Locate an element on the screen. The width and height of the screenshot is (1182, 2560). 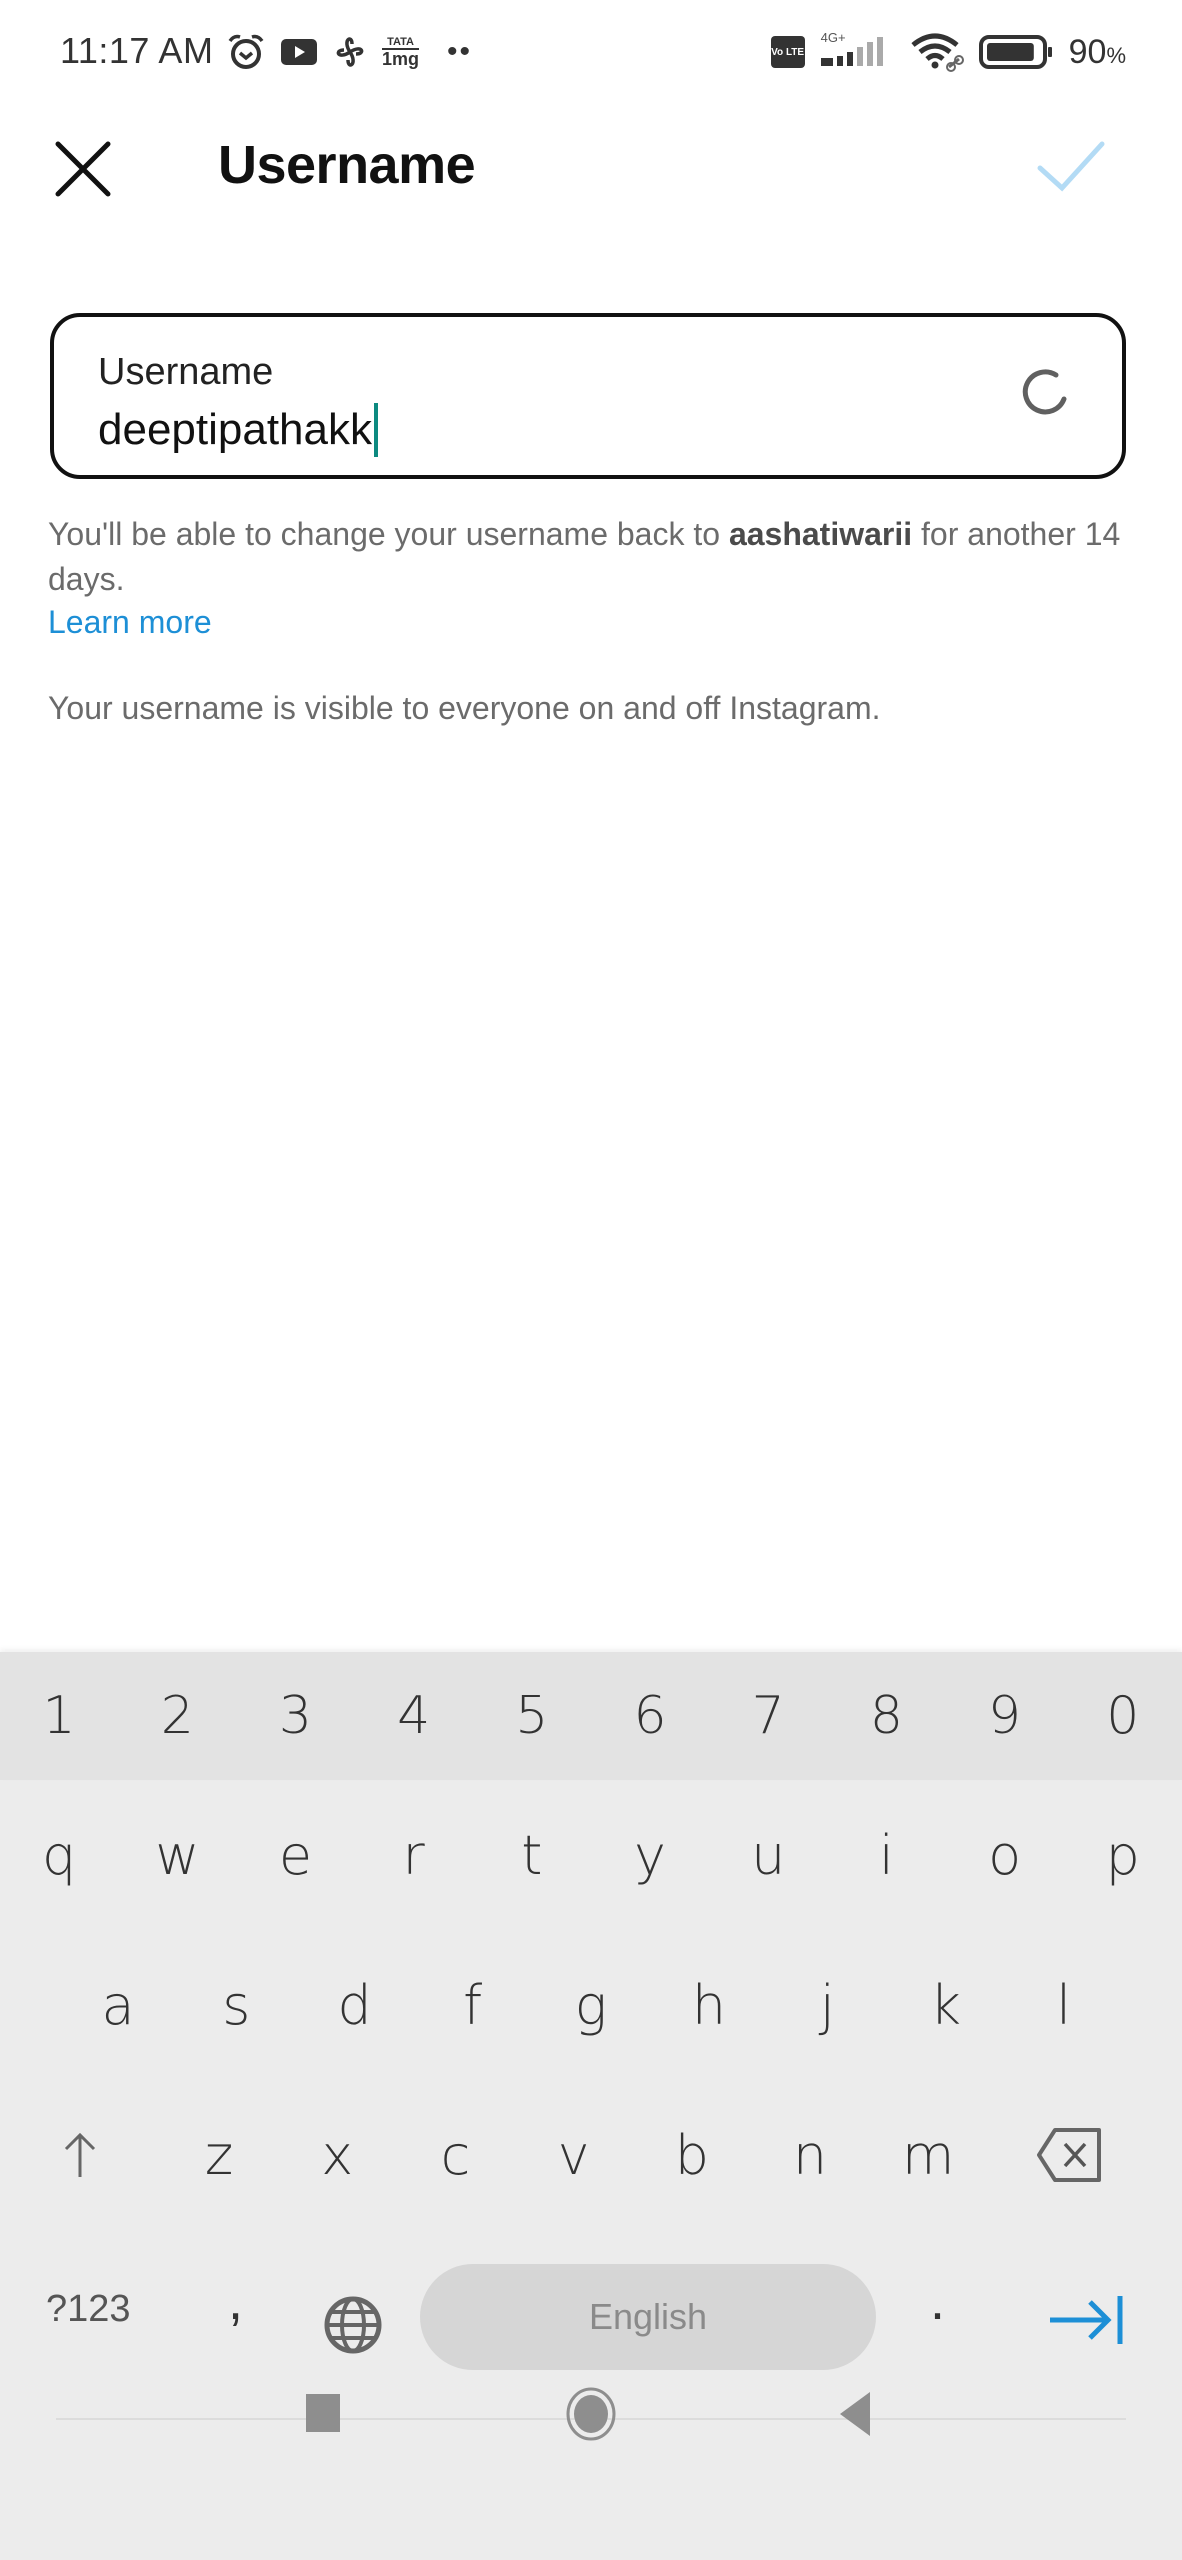
key-s: s is located at coordinates (236, 2005).